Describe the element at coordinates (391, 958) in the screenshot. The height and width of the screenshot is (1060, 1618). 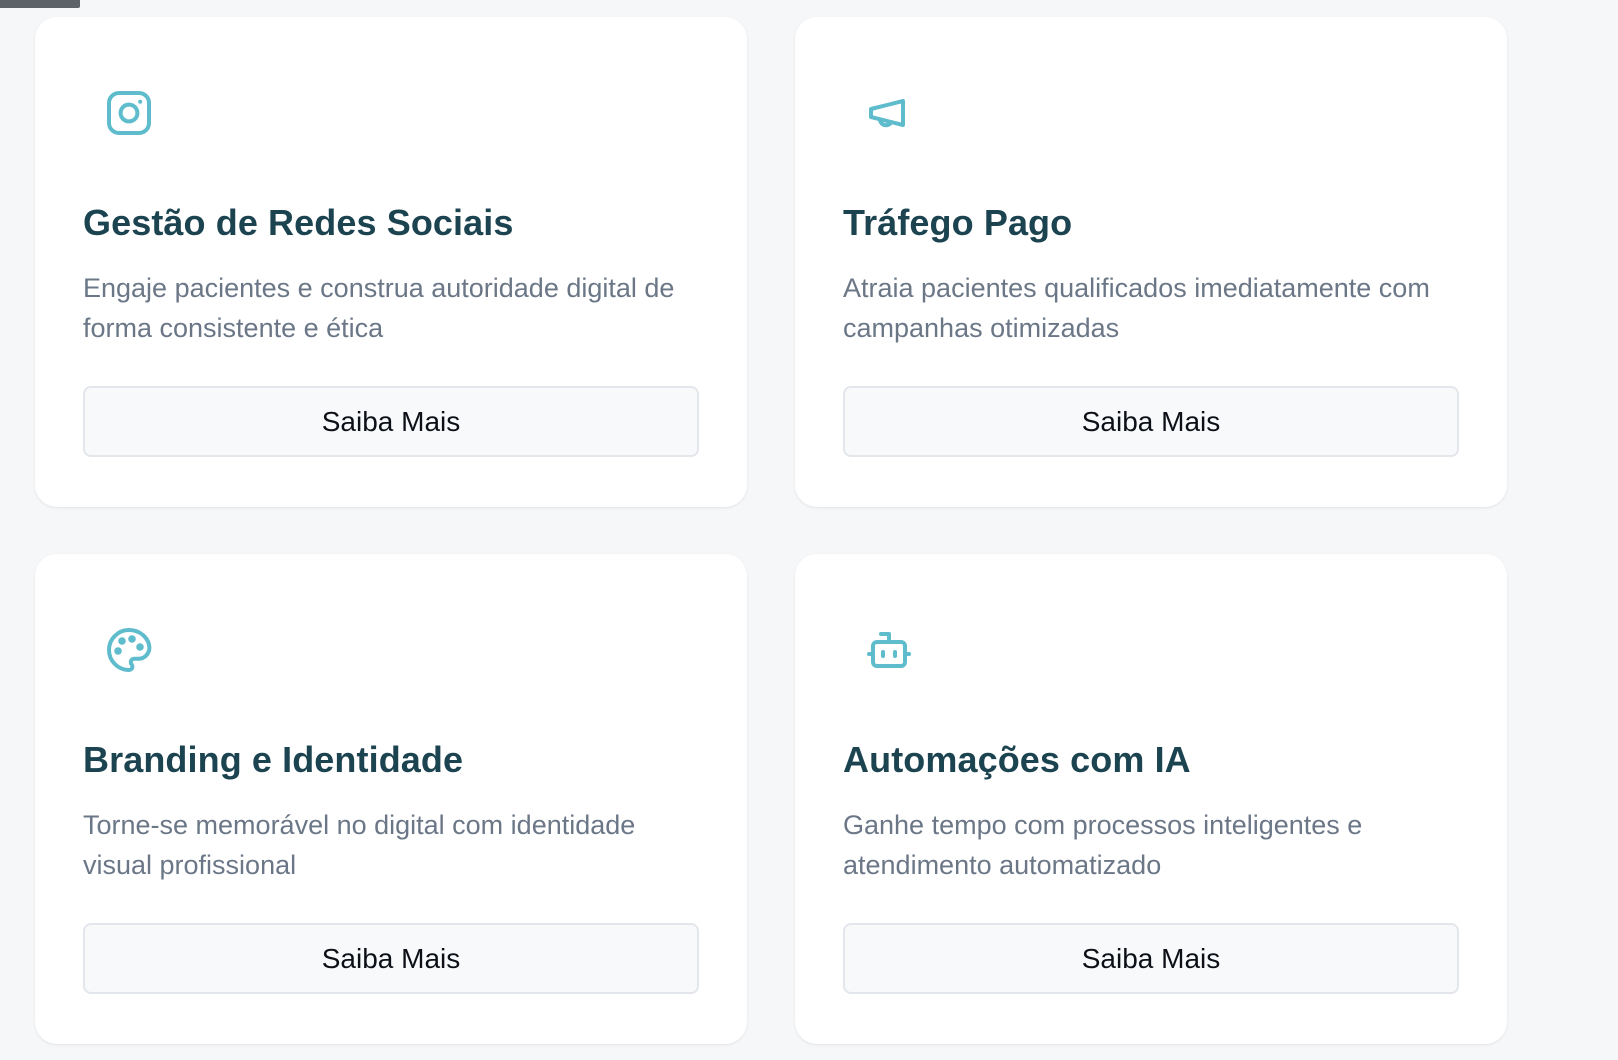
I see `saiba-mais-button-branding: Saiba Mais` at that location.